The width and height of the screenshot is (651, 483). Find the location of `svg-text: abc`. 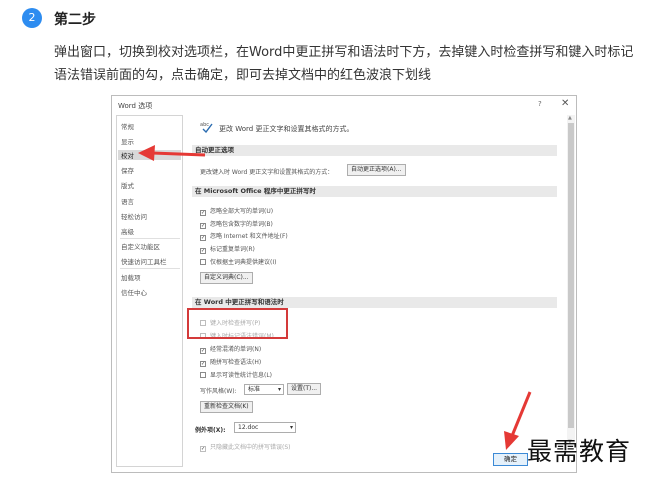

svg-text: abc is located at coordinates (204, 125).